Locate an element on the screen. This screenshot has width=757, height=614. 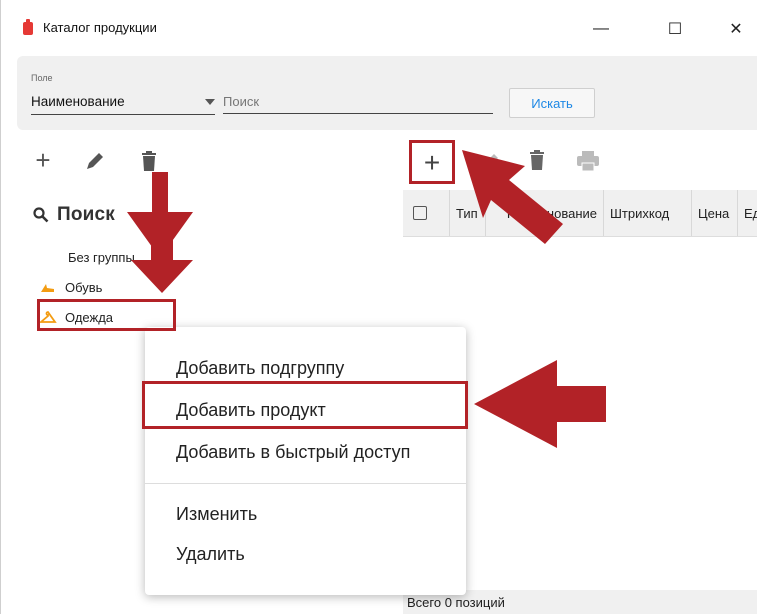
group-search-label: Поиск is located at coordinates (86, 214).